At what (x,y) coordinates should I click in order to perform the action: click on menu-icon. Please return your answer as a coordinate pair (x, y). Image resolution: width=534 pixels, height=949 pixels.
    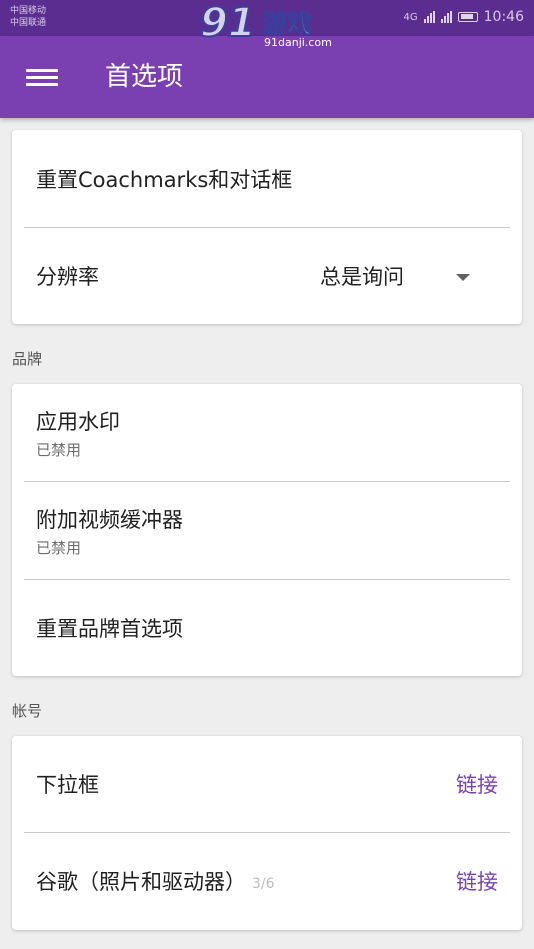
    Looking at the image, I should click on (42, 78).